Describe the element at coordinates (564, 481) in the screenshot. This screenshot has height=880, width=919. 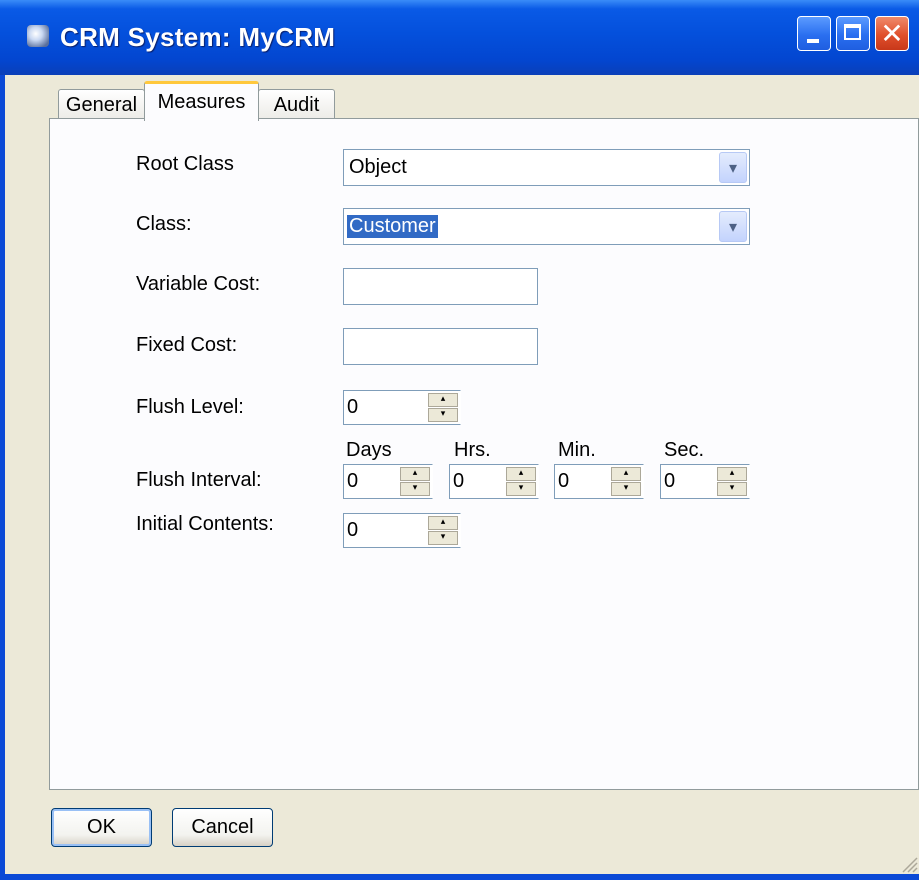
I see `min-value: 0` at that location.